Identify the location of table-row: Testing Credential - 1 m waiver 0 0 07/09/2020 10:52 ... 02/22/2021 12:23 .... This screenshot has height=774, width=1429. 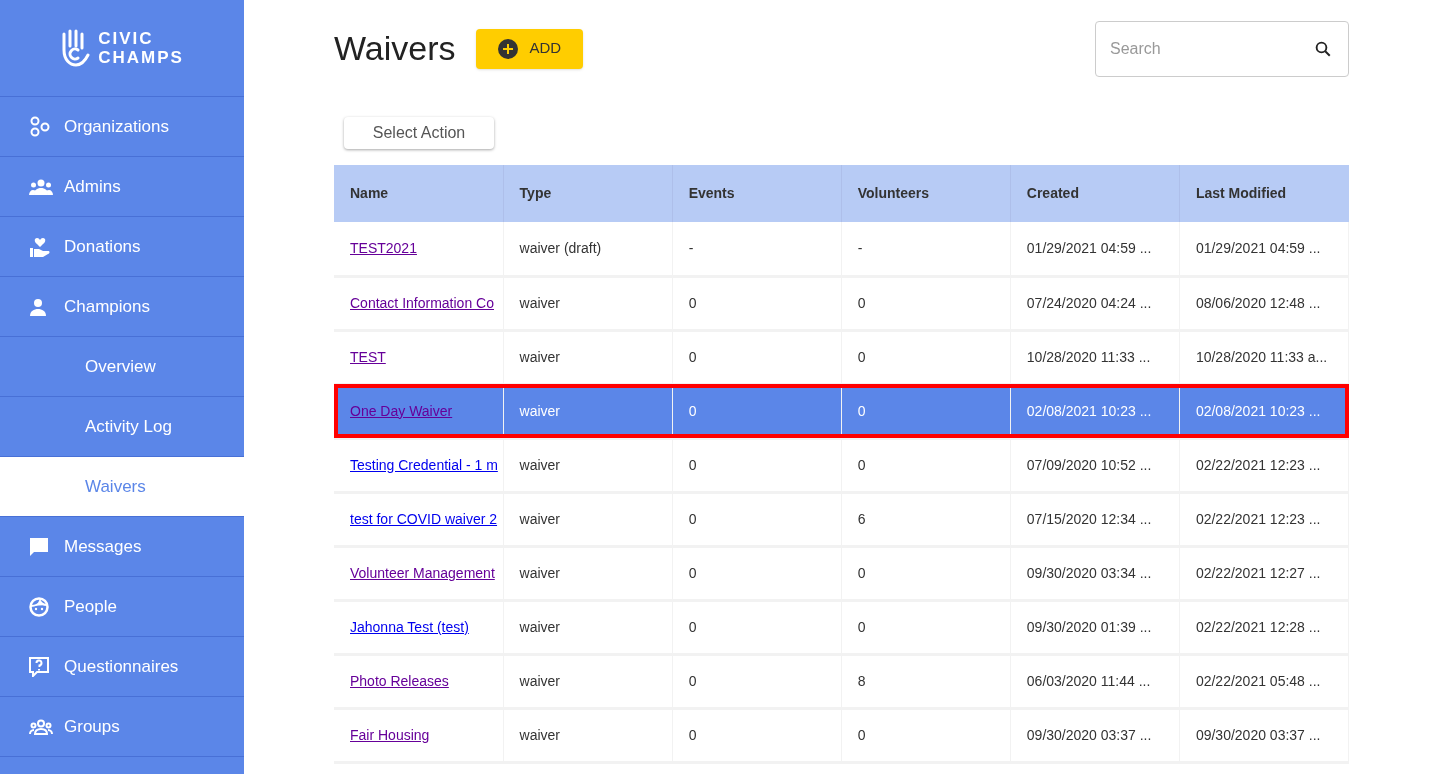
(841, 465).